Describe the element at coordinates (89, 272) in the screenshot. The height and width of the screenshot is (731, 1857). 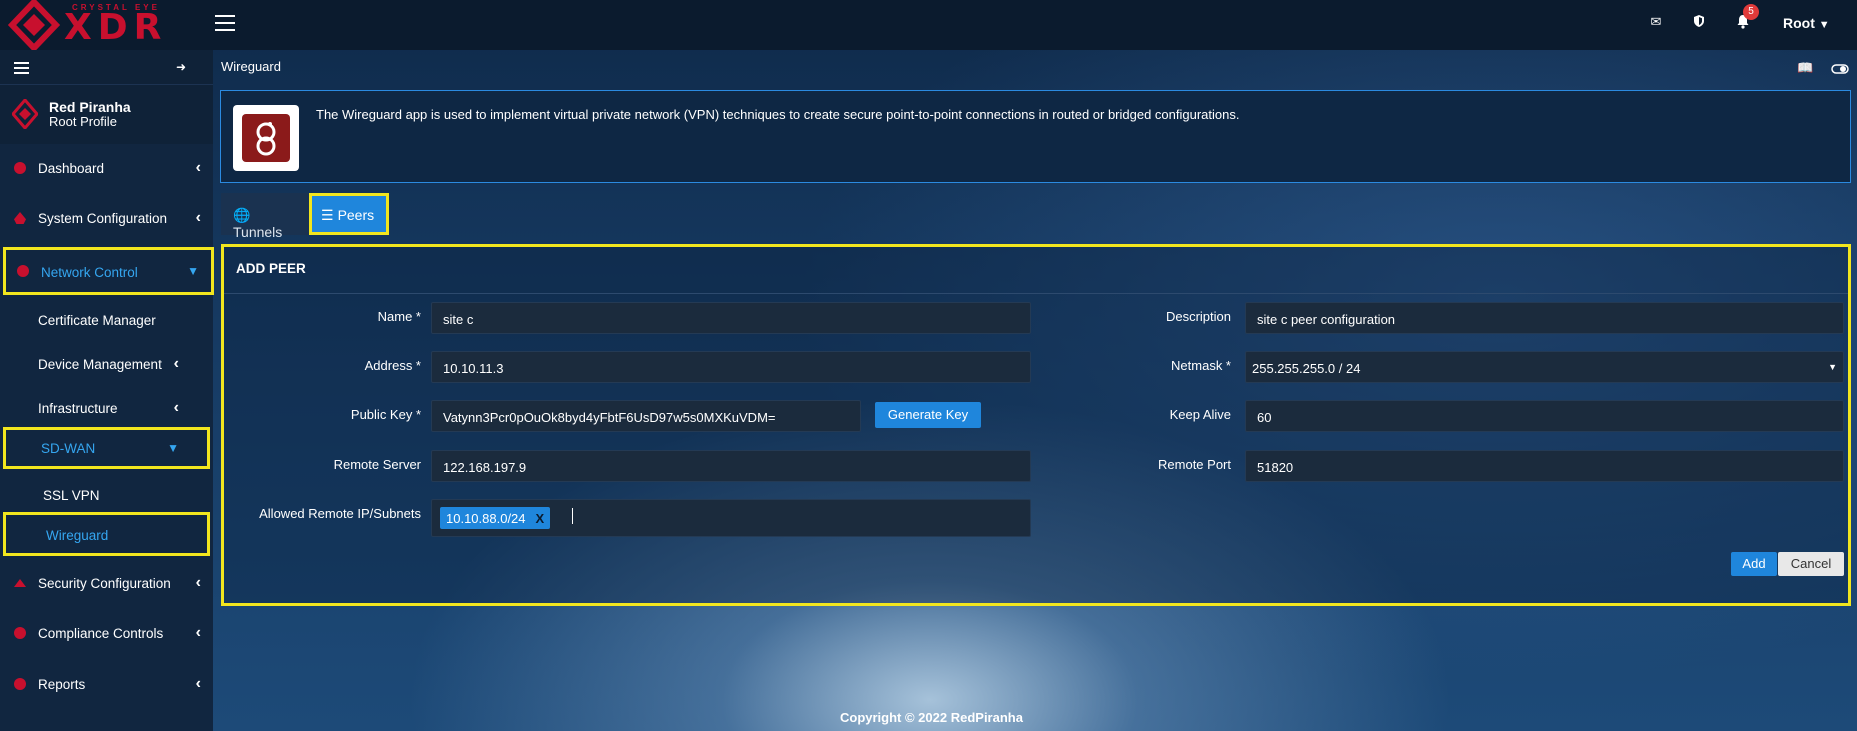
I see `sidebar-item-label: Network Control` at that location.